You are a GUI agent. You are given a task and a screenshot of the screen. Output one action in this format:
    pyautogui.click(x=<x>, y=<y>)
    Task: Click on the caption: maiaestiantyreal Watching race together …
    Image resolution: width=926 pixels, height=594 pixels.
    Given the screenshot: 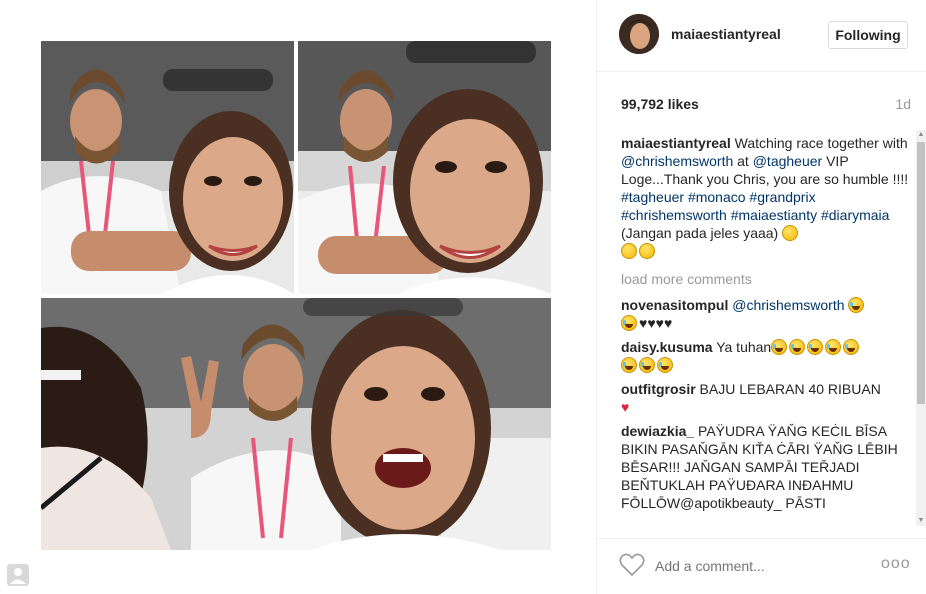 What is the action you would take?
    pyautogui.click(x=765, y=197)
    